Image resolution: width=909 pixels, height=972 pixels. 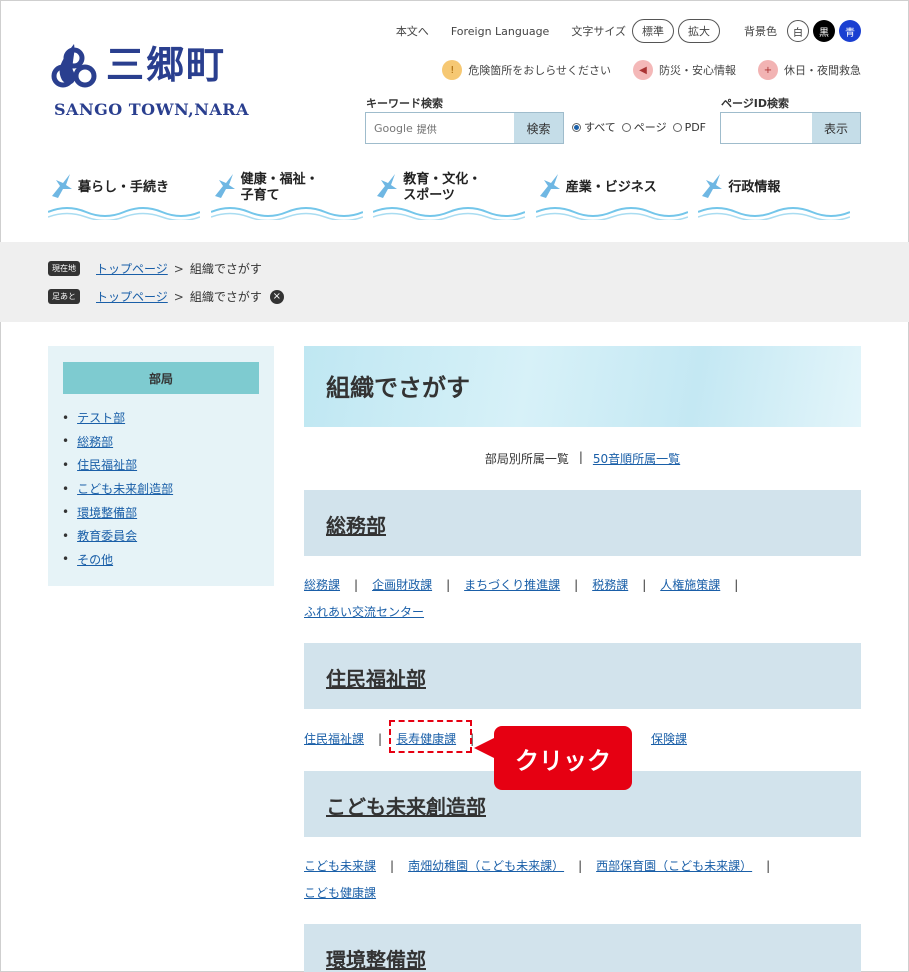 I want to click on page-id-search: 表示, so click(x=790, y=128).